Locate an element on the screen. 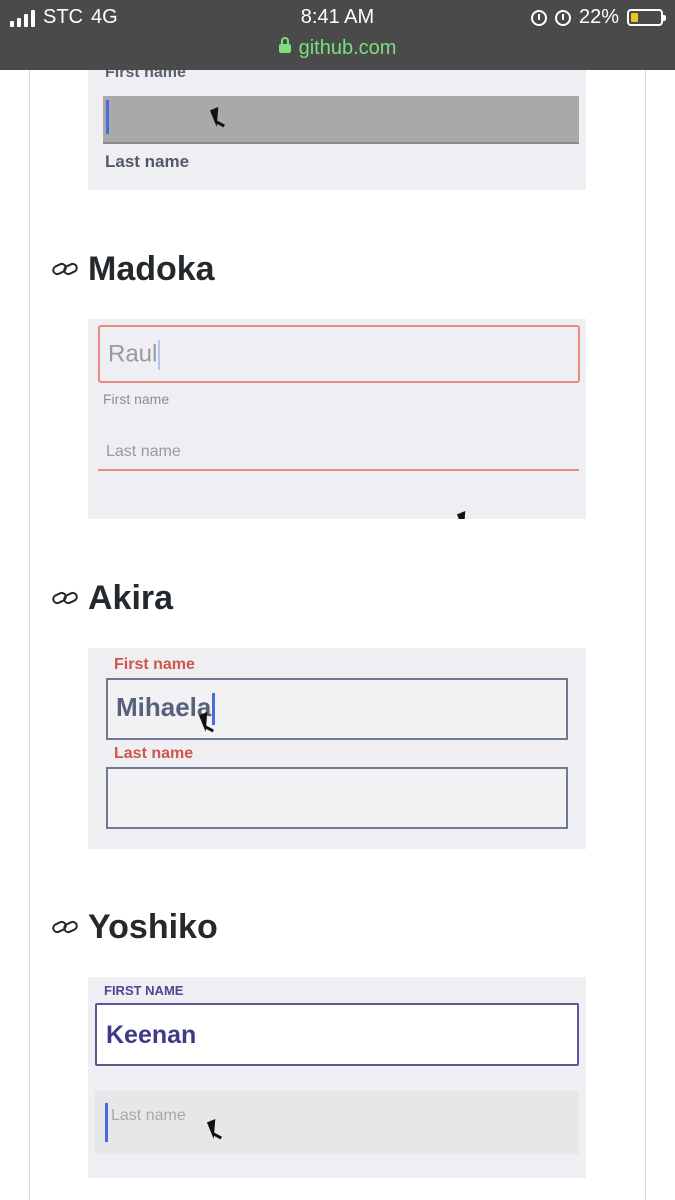 This screenshot has width=675, height=1200. heading-text: Akira is located at coordinates (131, 598).